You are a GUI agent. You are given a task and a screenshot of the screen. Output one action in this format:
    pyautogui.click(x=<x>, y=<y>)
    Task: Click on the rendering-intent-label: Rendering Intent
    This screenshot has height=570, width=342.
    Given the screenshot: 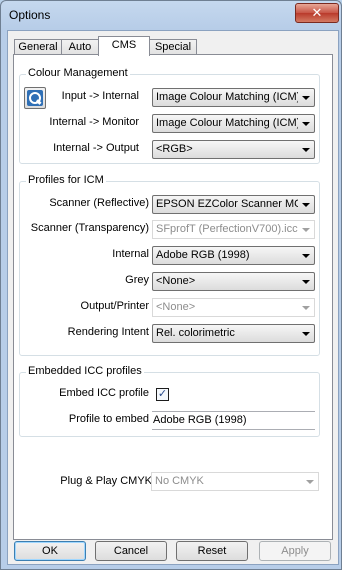 What is the action you would take?
    pyautogui.click(x=108, y=332)
    